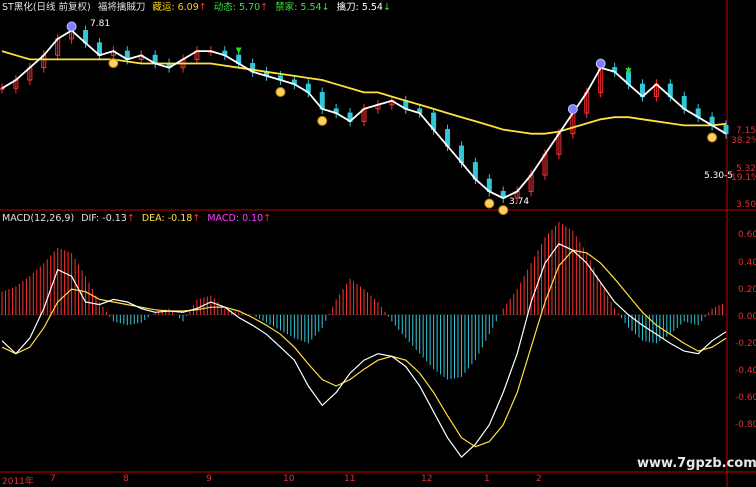 The width and height of the screenshot is (756, 487). Describe the element at coordinates (696, 463) in the screenshot. I see `watermark: www.7gpzb.com` at that location.